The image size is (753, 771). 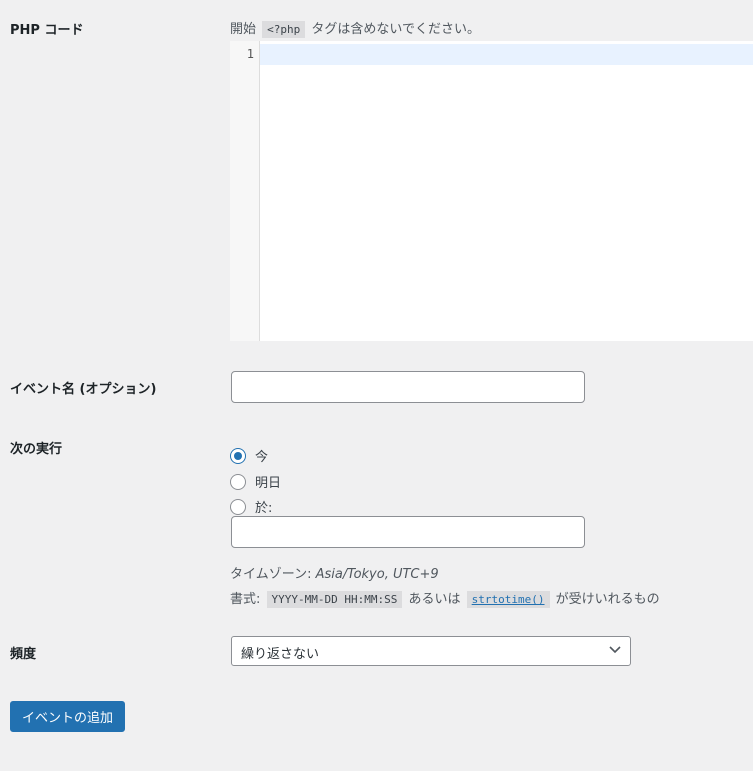 I want to click on php-desc-after: タグは含めないでください。, so click(x=396, y=29).